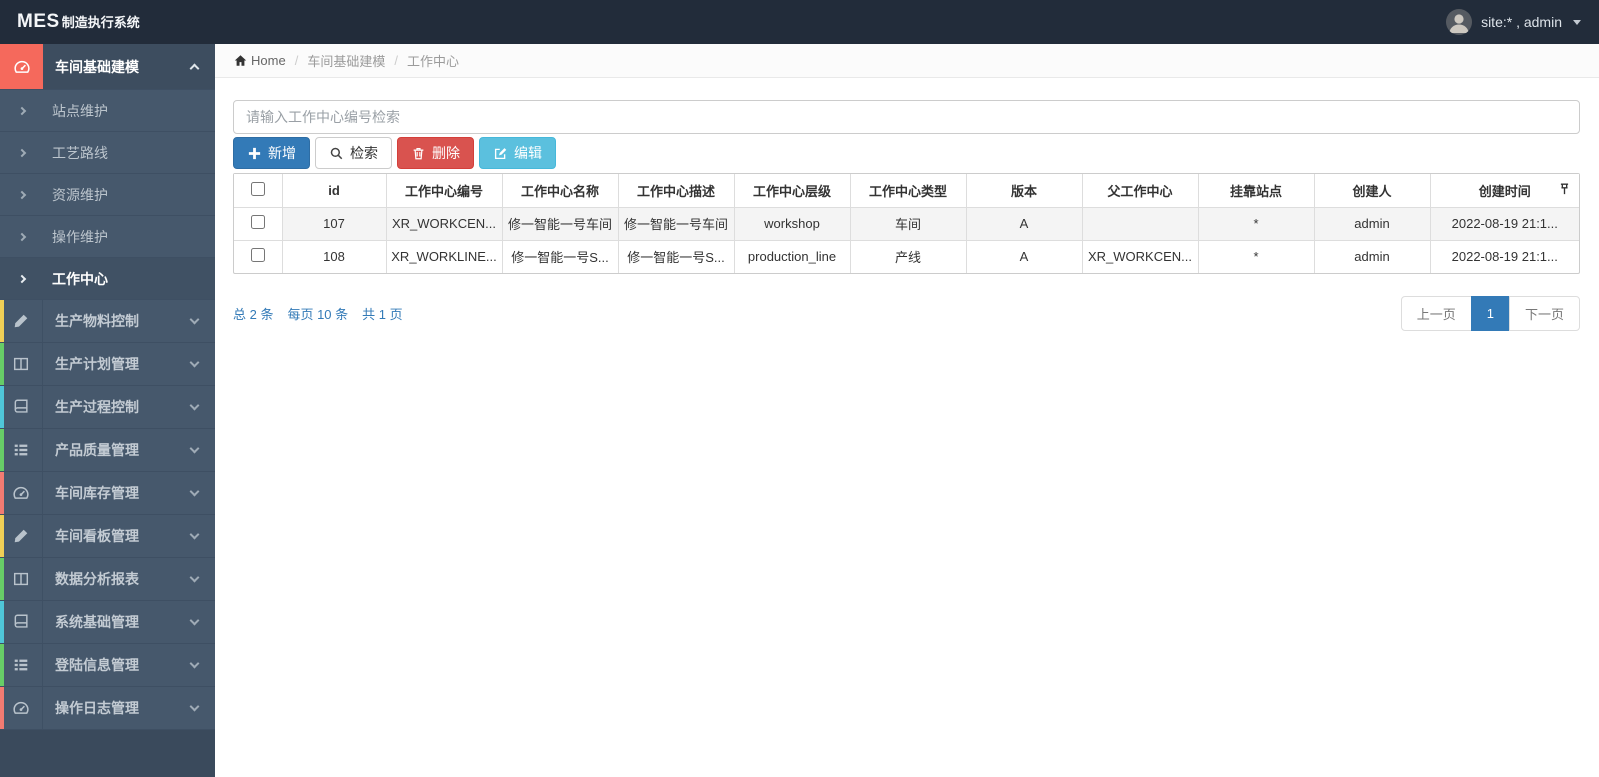 This screenshot has height=777, width=1599. Describe the element at coordinates (560, 191) in the screenshot. I see `column-header-name: 工作中心名称` at that location.